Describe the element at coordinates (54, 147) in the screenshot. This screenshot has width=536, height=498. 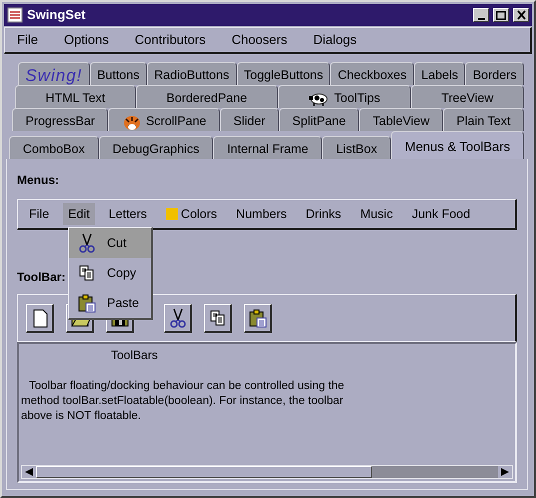
I see `tab: ComboBox` at that location.